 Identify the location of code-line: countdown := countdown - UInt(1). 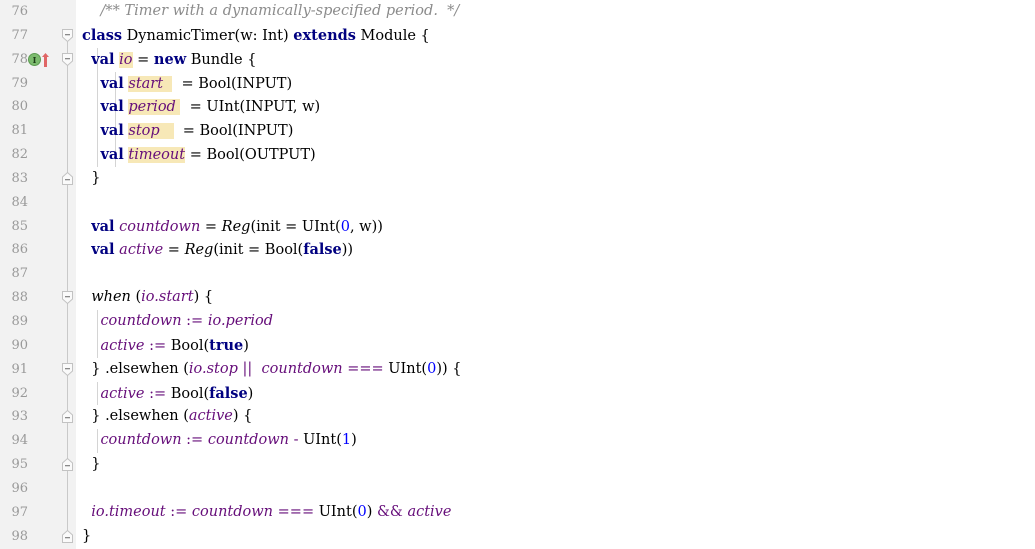
(555, 441).